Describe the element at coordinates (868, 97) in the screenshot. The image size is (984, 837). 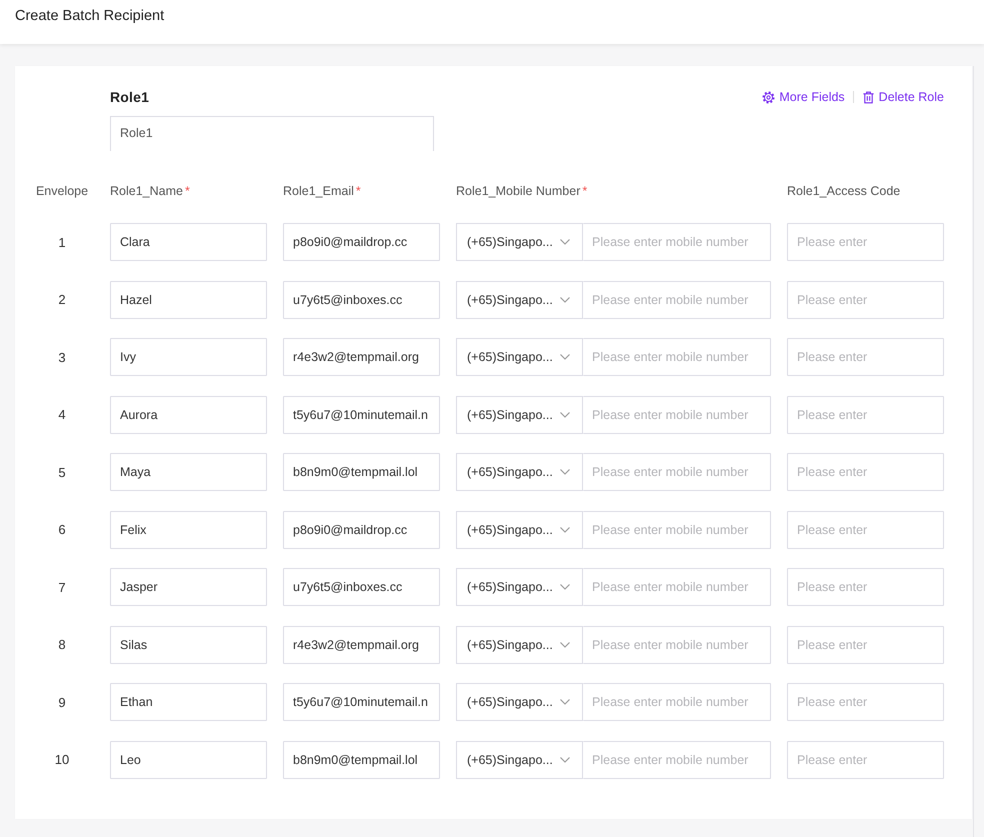
I see `trash-icon` at that location.